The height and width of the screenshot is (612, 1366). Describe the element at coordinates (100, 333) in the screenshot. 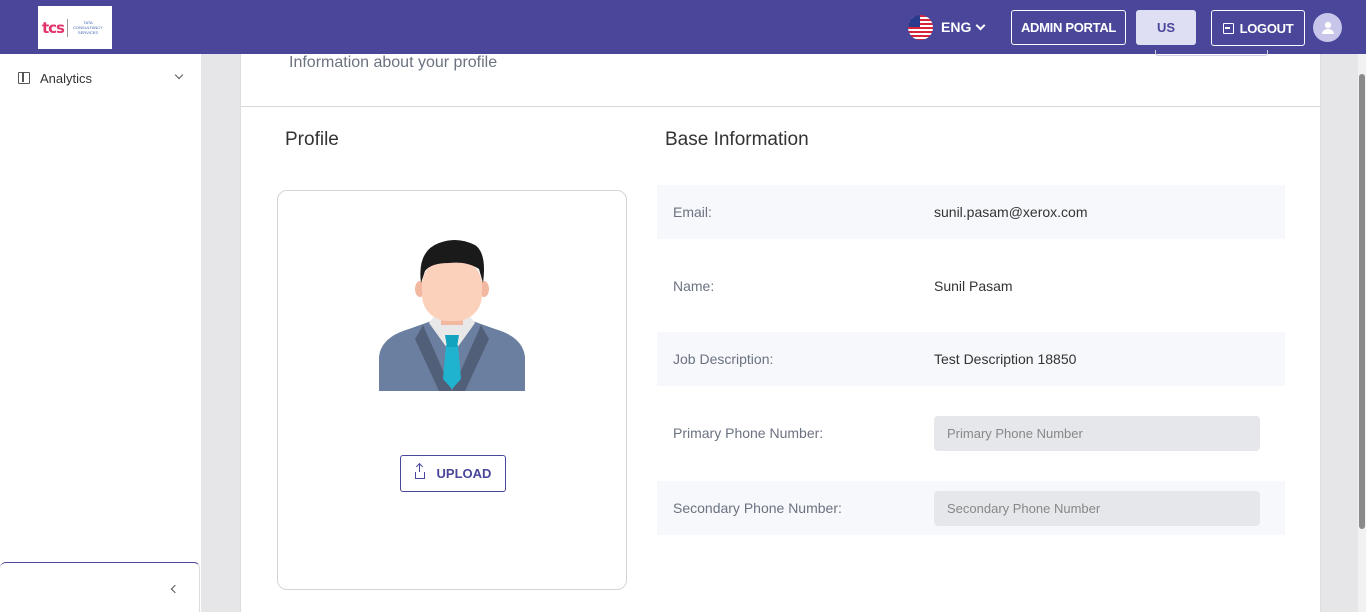

I see `sidebar: Analytics` at that location.